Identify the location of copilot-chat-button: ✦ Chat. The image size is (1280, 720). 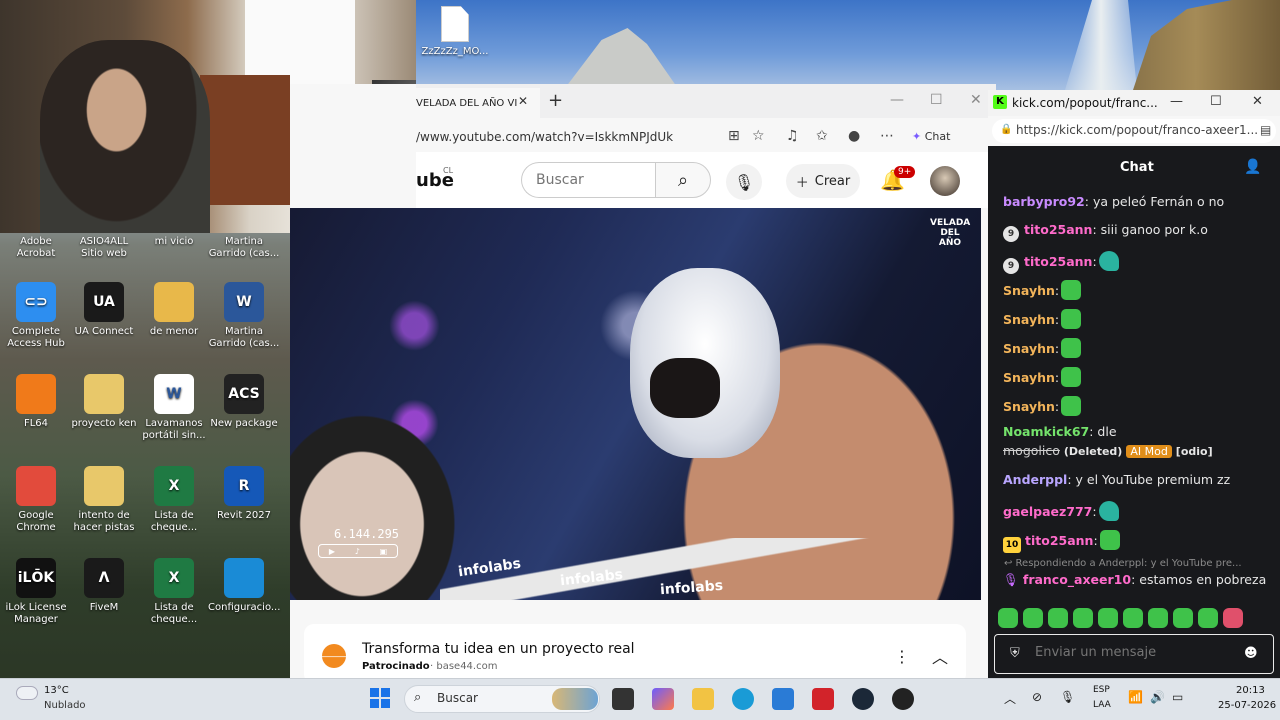
(931, 136).